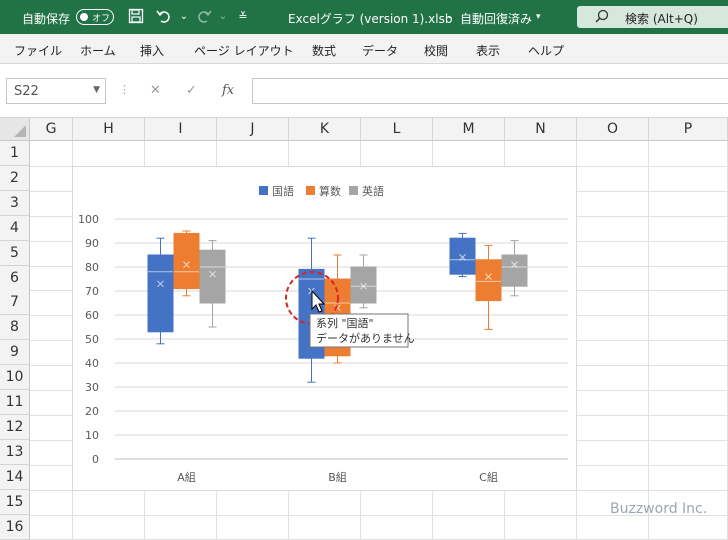 The width and height of the screenshot is (728, 540). I want to click on column-header-m: M, so click(469, 129).